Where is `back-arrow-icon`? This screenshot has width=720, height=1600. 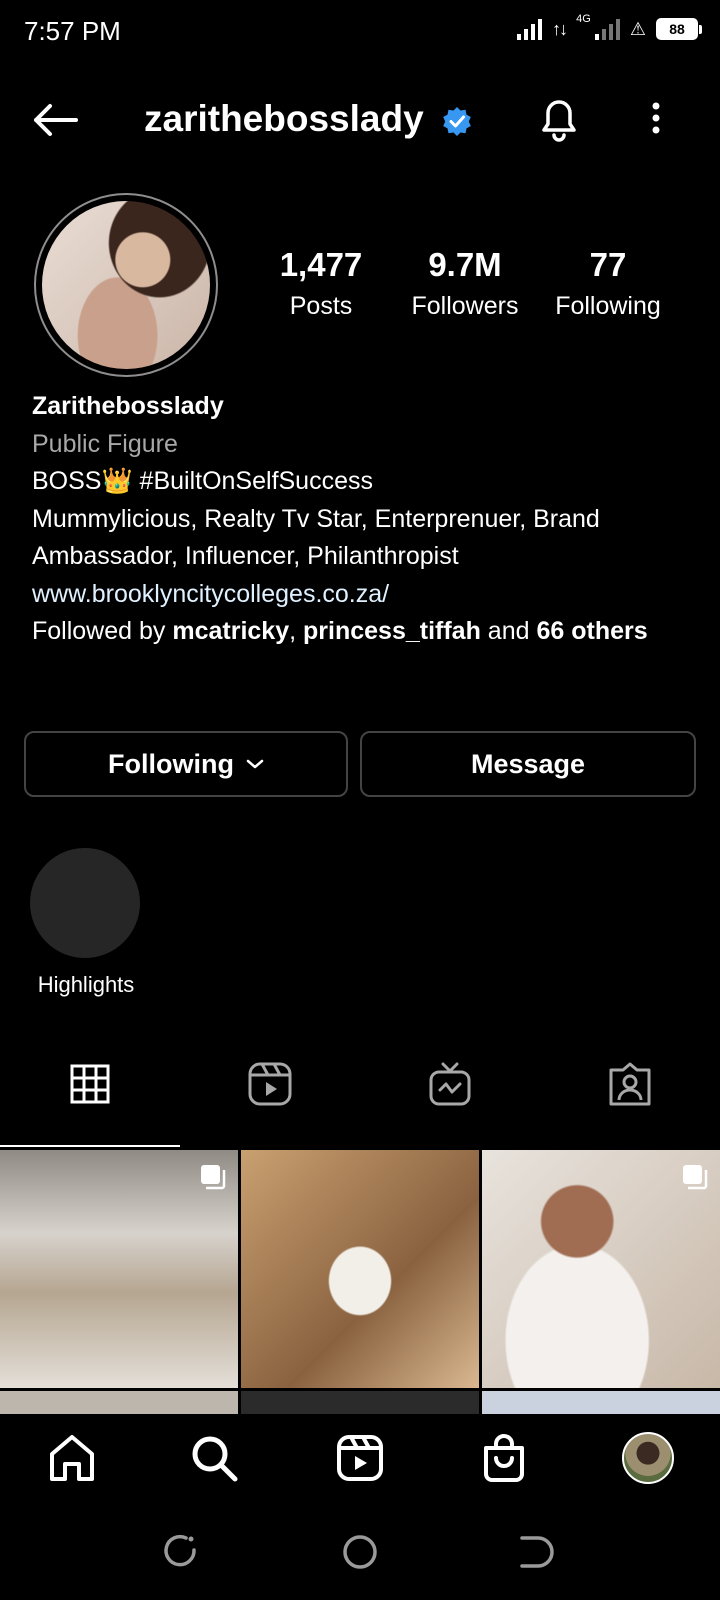
back-arrow-icon is located at coordinates (55, 120).